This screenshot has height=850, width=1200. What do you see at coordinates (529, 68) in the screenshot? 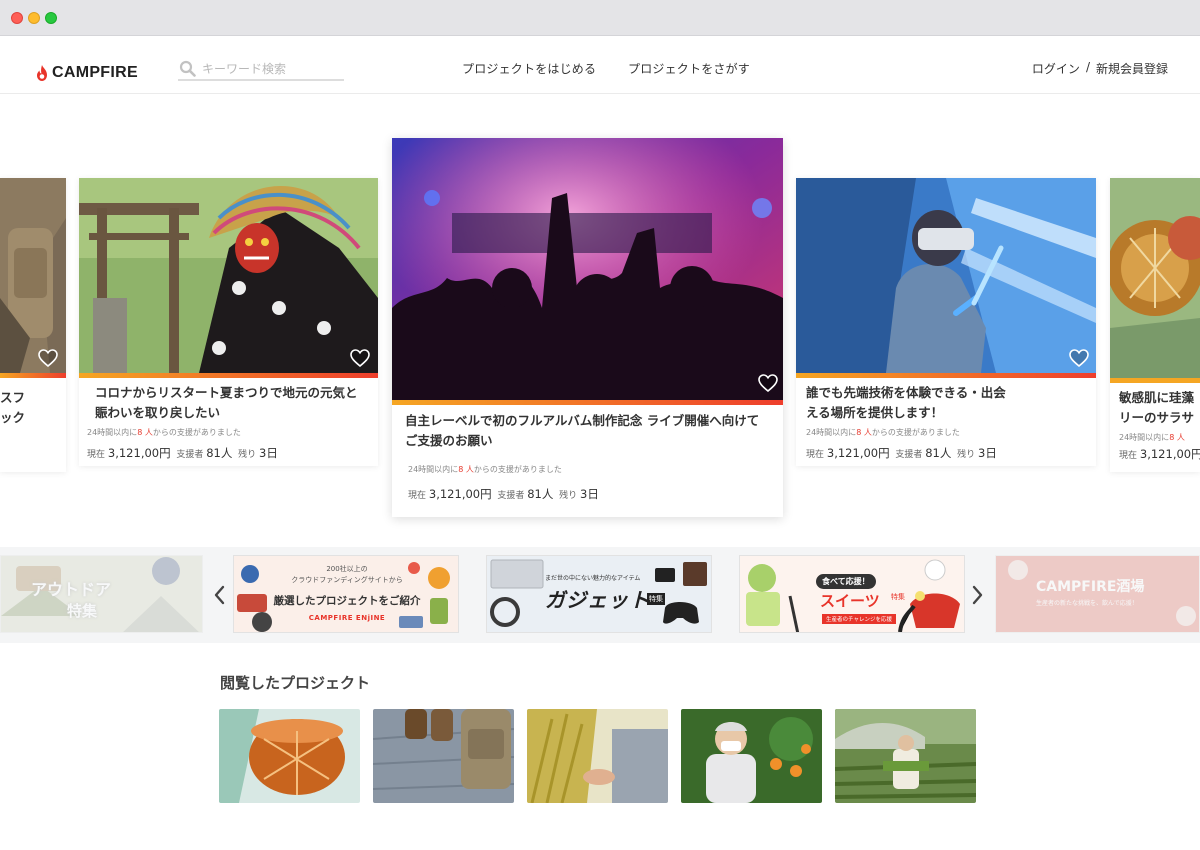
I see `nav-start-project-link: プロジェクトをはじめる` at bounding box center [529, 68].